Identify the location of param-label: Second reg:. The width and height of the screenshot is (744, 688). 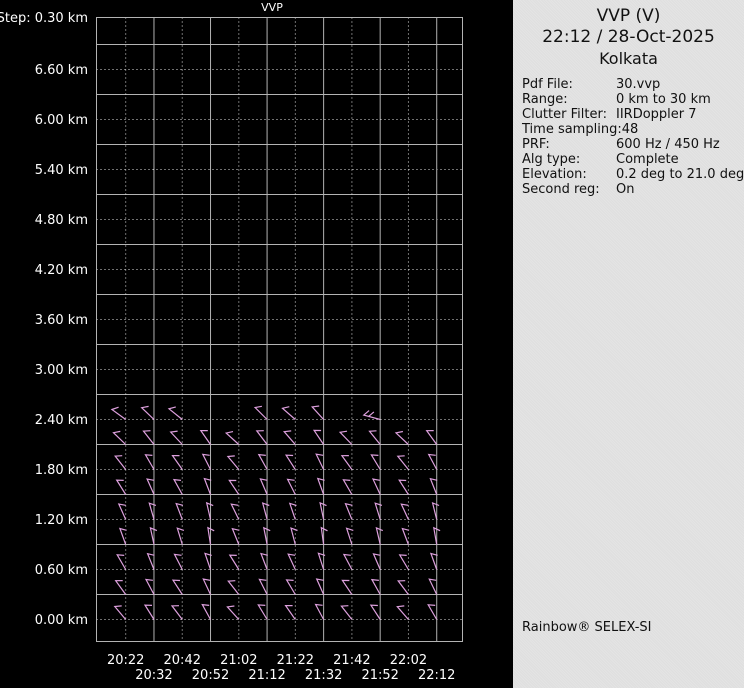
(561, 189).